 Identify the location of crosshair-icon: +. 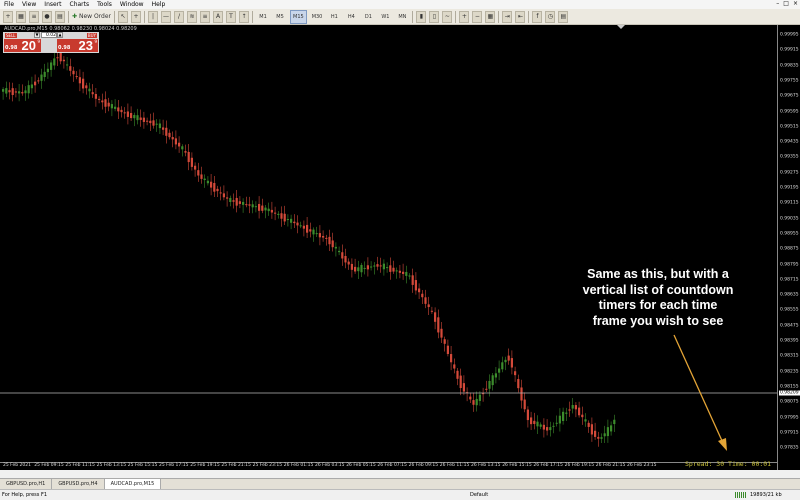
(136, 16).